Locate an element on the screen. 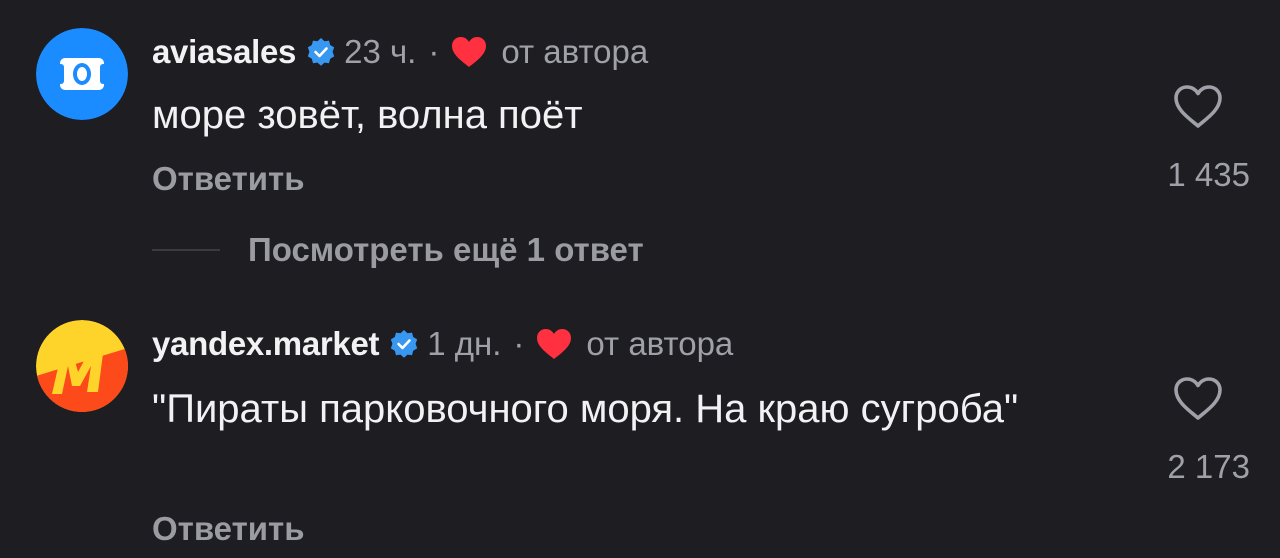 Image resolution: width=1280 pixels, height=558 pixels. view-more-replies-button: Посмотреть ещё 1 ответ is located at coordinates (398, 250).